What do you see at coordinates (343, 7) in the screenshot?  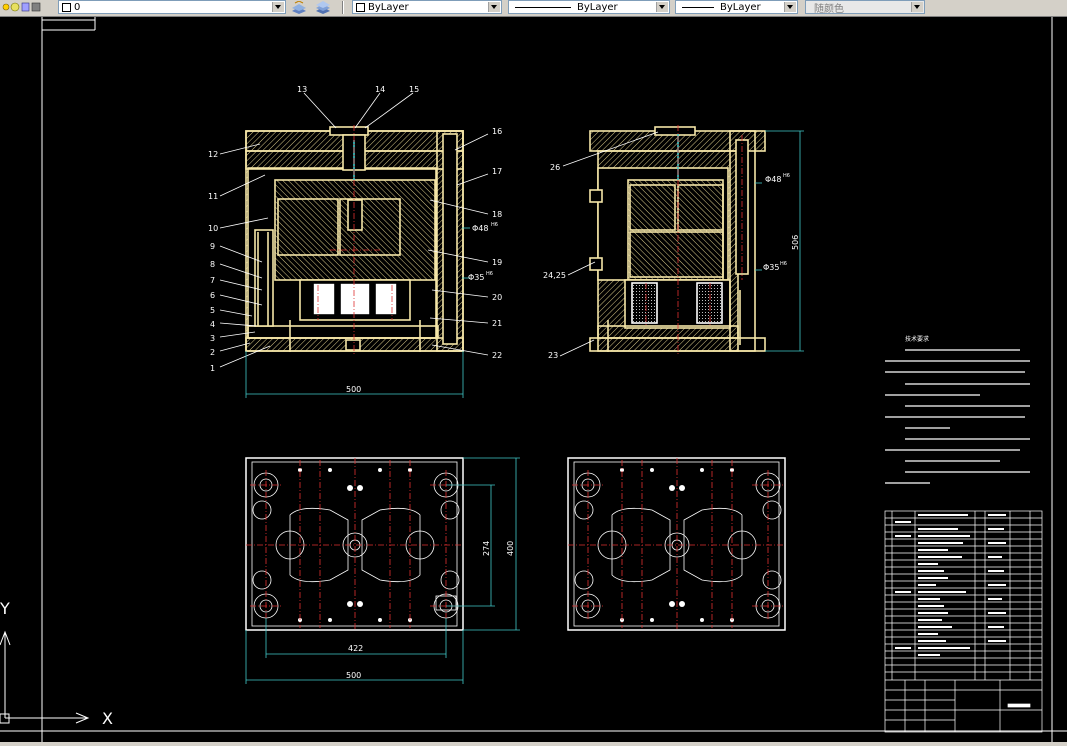 I see `toolbar-separator` at bounding box center [343, 7].